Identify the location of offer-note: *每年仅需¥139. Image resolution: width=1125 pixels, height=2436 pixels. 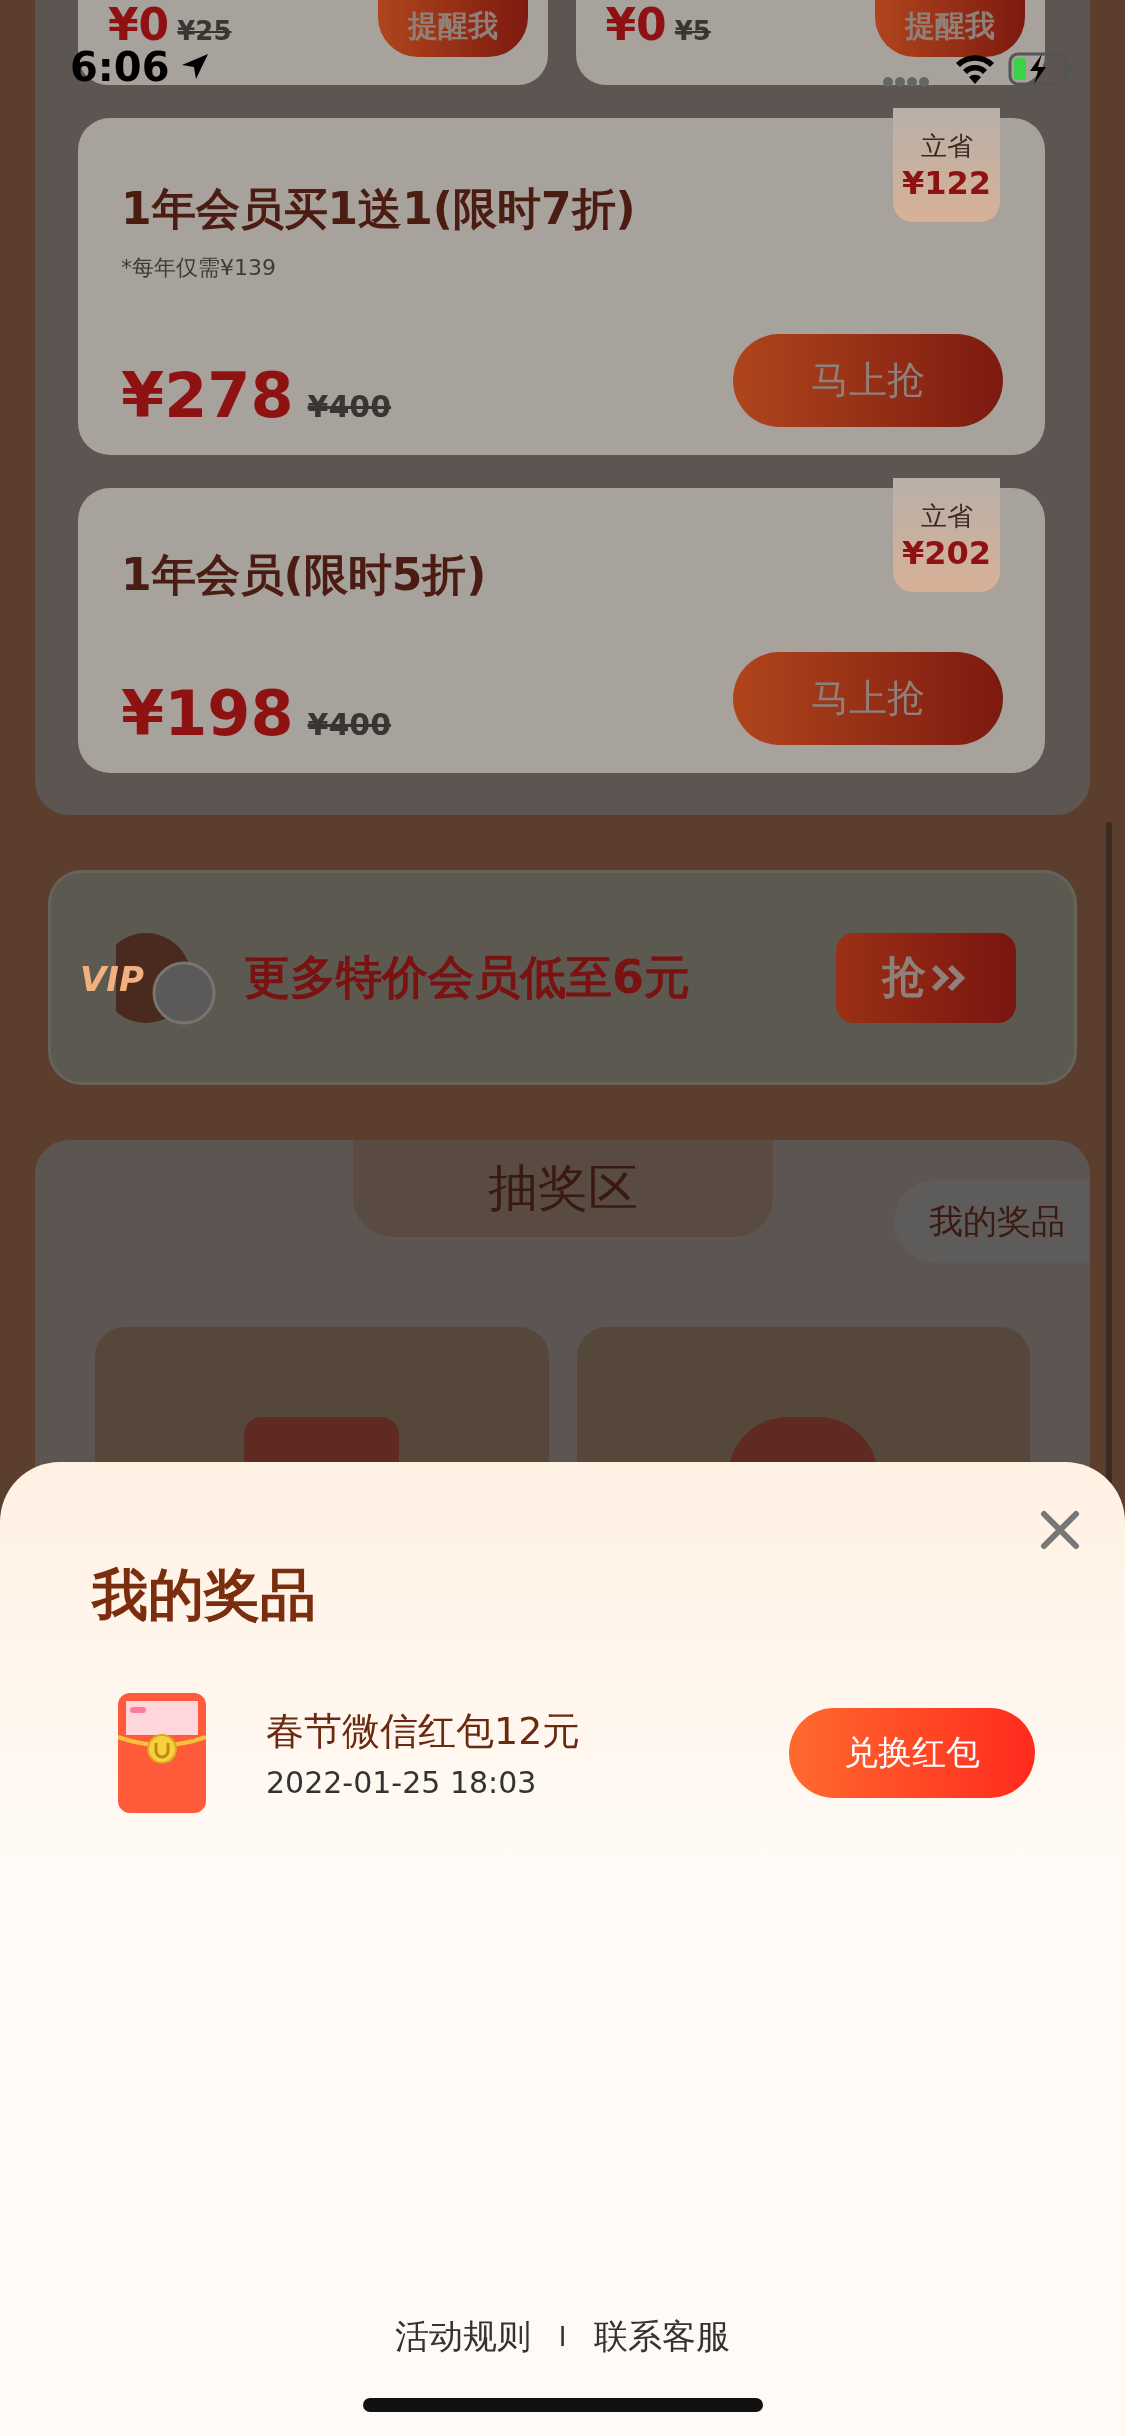
(199, 268).